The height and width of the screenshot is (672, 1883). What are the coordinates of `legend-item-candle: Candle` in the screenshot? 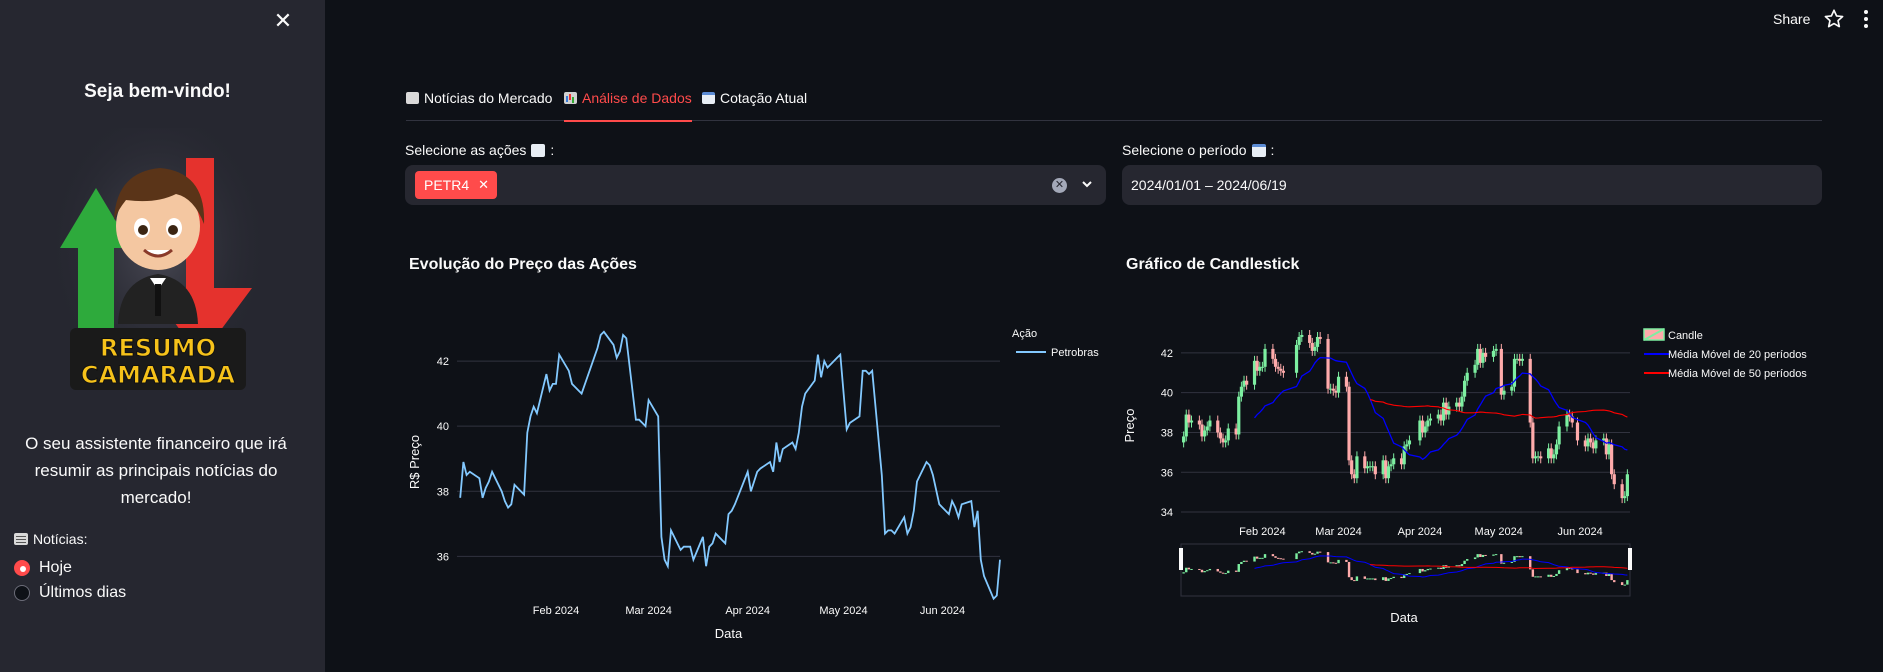 It's located at (1673, 335).